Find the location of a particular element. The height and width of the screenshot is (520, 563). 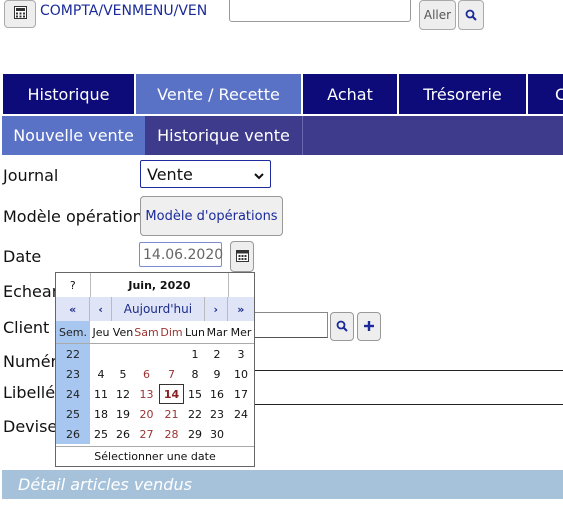

calendar-day: 5 is located at coordinates (123, 374).